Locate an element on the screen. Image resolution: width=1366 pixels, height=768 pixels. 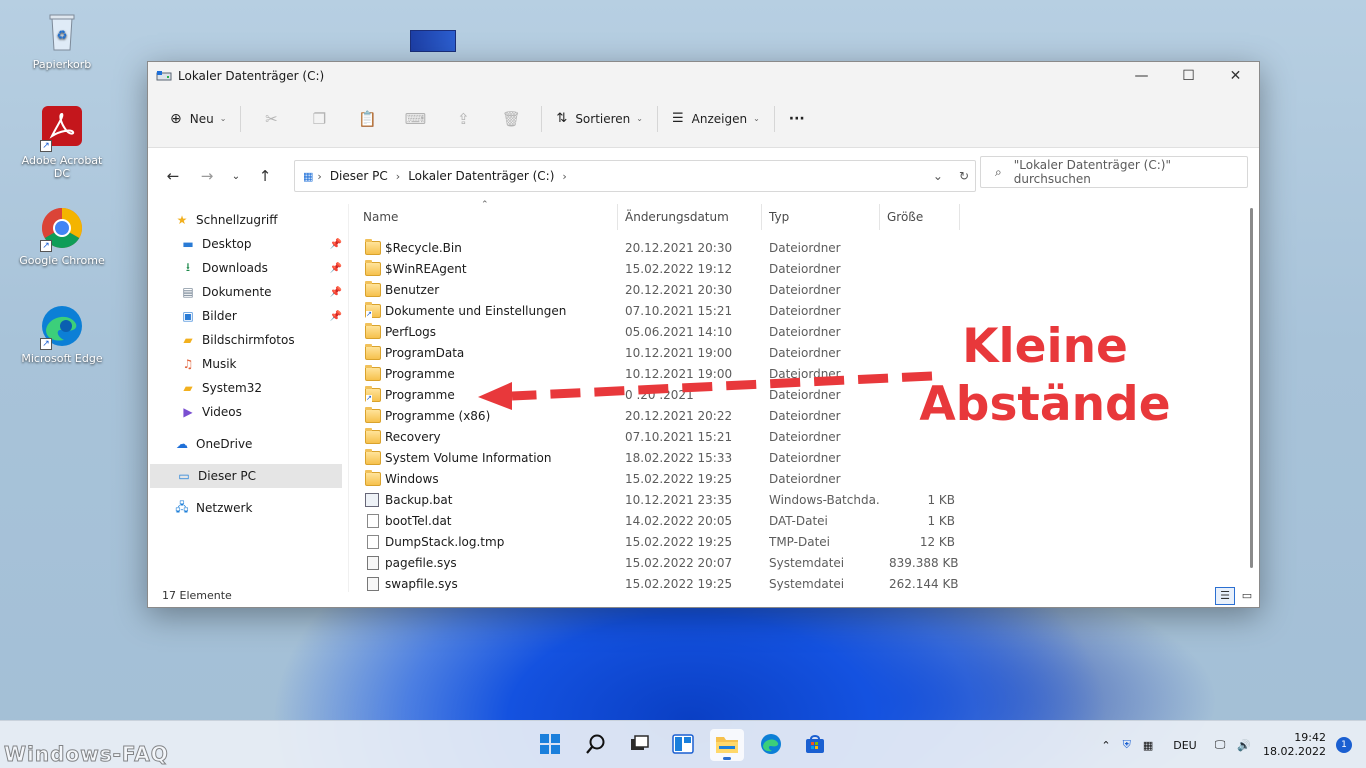
file-date: 10.12.2021 19:00 is located at coordinates (679, 353).